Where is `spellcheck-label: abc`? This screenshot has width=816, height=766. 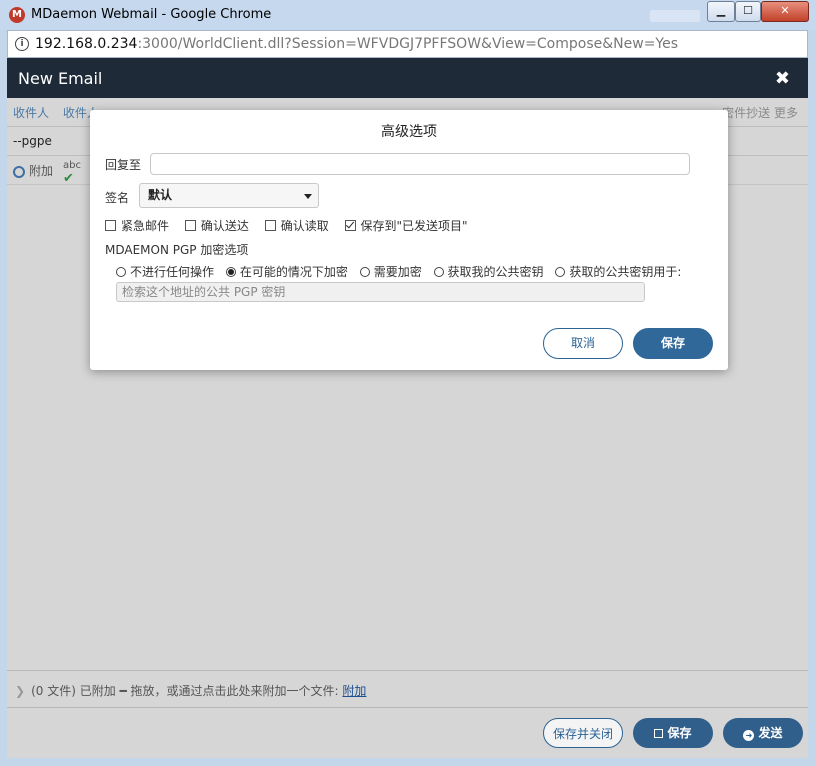 spellcheck-label: abc is located at coordinates (72, 165).